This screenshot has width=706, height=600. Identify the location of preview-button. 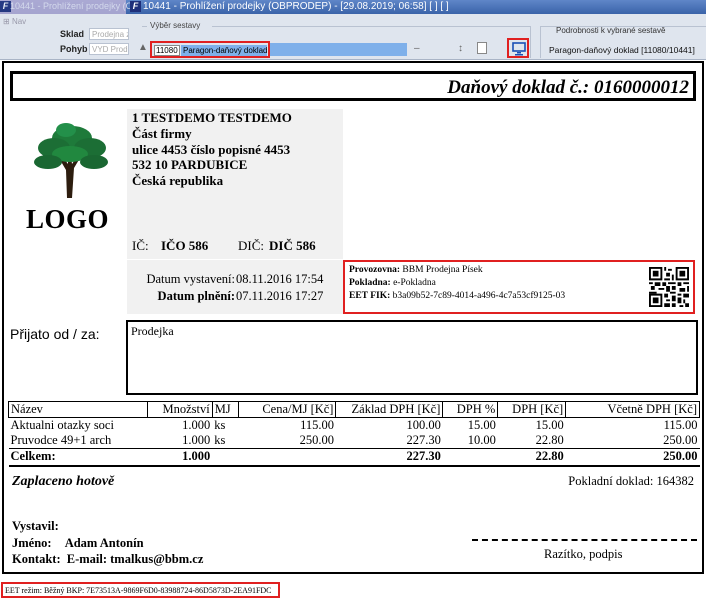
(518, 48).